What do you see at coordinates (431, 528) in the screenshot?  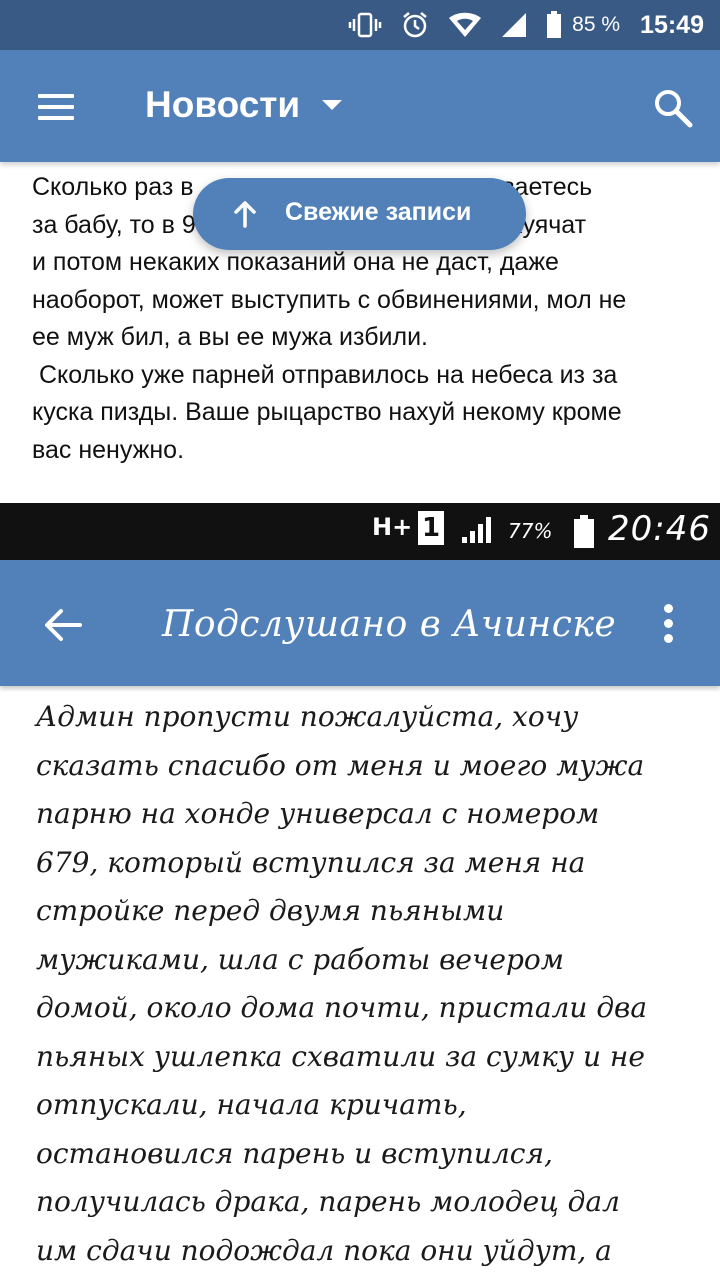 I see `image-sim: 1` at bounding box center [431, 528].